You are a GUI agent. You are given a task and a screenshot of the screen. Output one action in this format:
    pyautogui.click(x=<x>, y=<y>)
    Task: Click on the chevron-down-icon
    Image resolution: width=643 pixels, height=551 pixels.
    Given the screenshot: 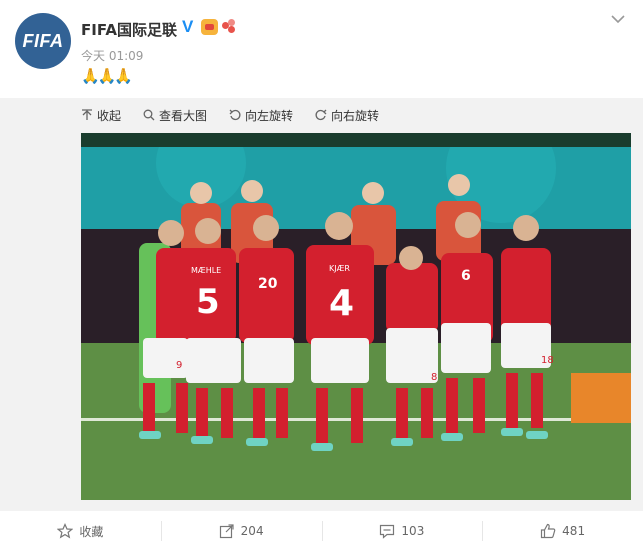 What is the action you would take?
    pyautogui.click(x=618, y=19)
    